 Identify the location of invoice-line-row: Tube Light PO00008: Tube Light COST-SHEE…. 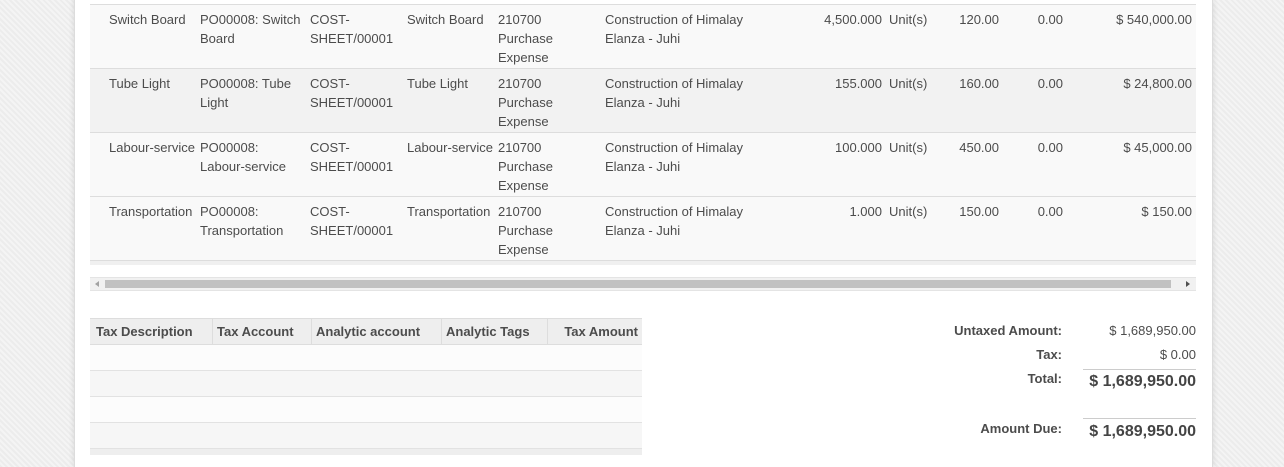
(643, 101).